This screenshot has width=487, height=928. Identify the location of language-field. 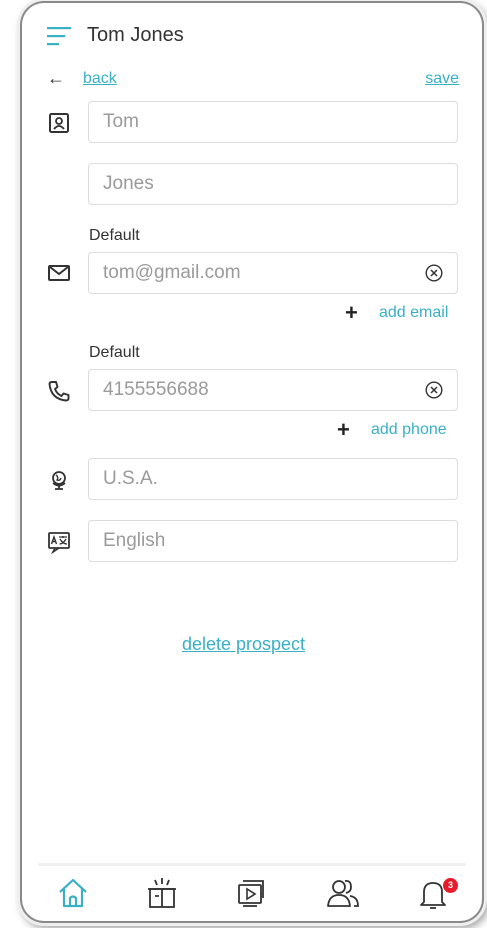
(273, 541).